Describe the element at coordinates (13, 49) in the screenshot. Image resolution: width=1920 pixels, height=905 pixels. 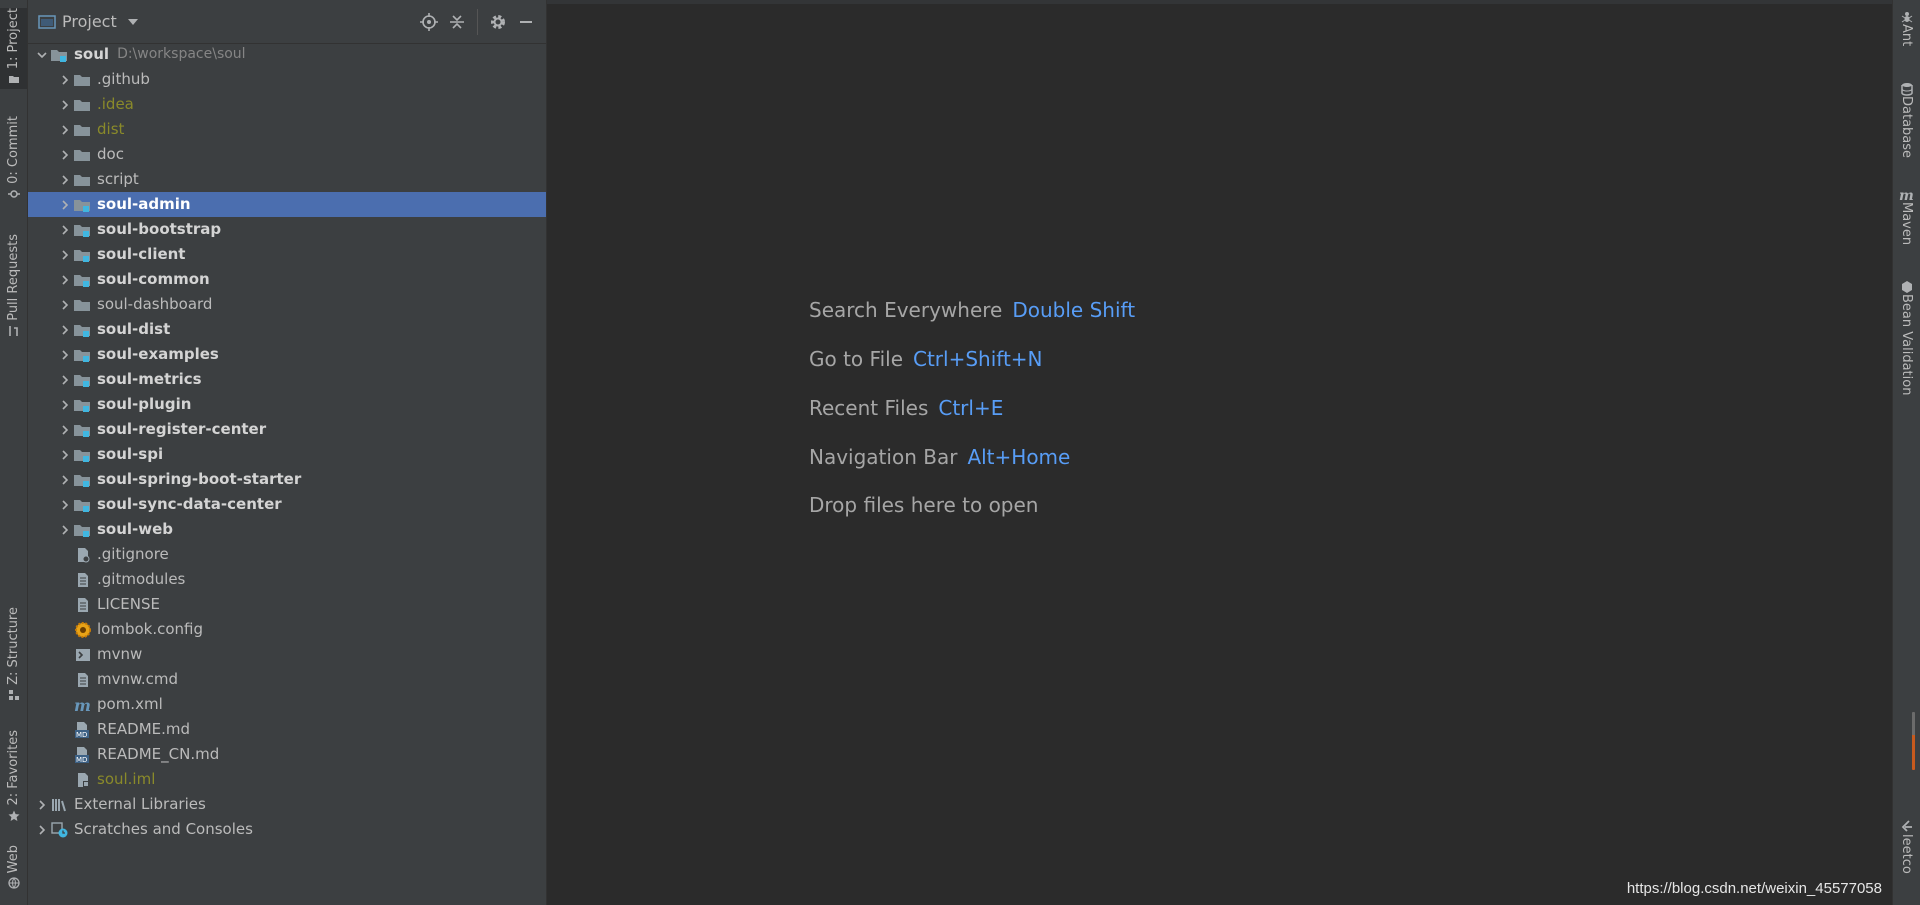
I see `tab-project: 1: Project` at that location.